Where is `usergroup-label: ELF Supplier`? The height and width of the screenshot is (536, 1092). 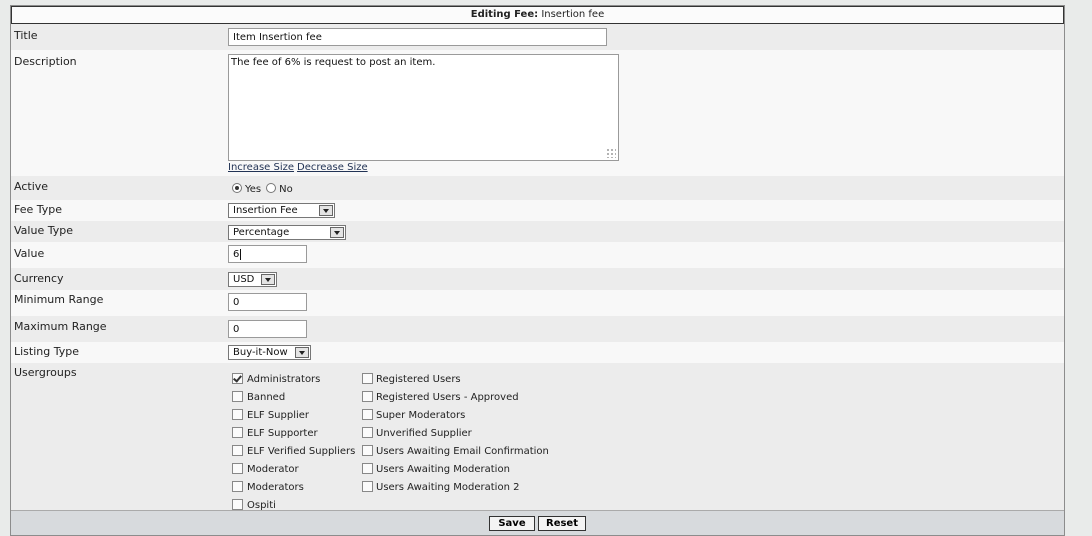 usergroup-label: ELF Supplier is located at coordinates (278, 415).